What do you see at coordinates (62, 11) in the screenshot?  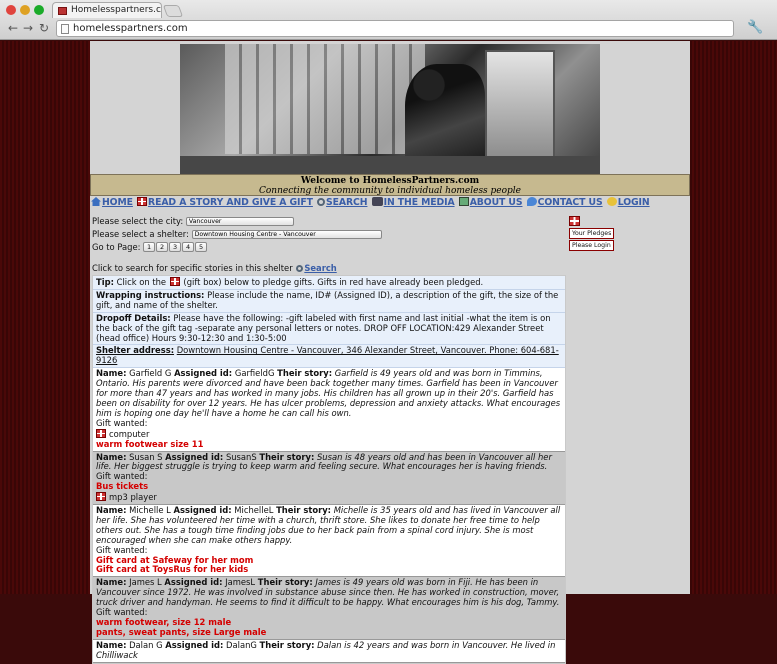 I see `favicon-icon` at bounding box center [62, 11].